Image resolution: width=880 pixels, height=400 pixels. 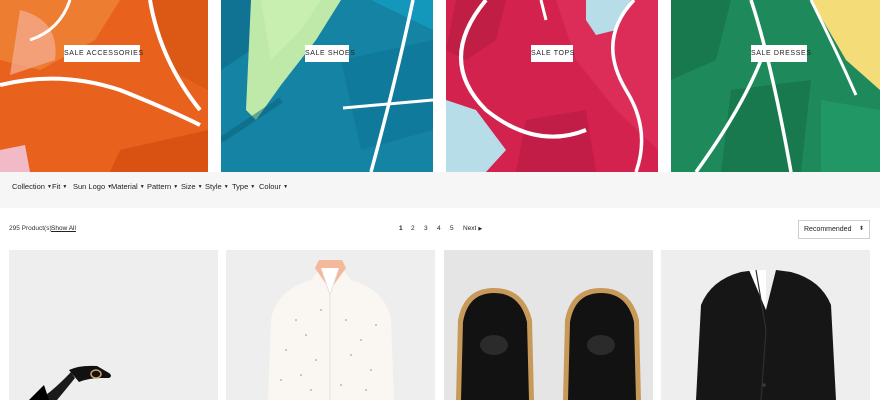 I want to click on page-link-1: 1, so click(x=401, y=228).